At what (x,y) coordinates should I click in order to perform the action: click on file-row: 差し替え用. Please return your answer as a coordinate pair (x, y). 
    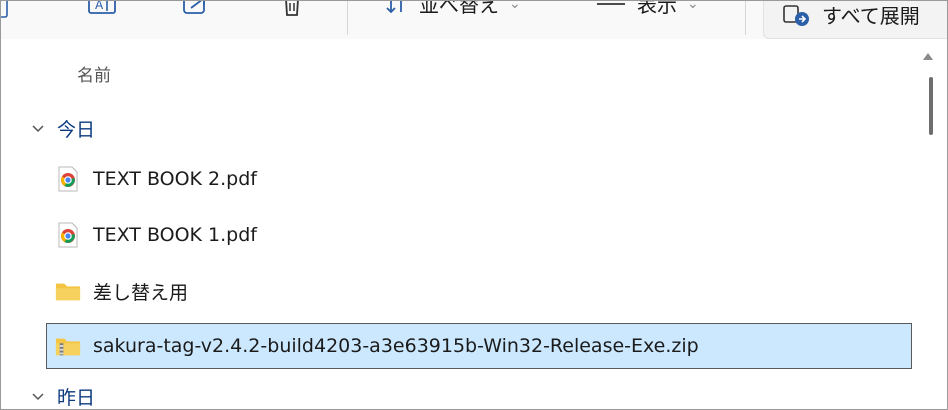
    Looking at the image, I should click on (117, 291).